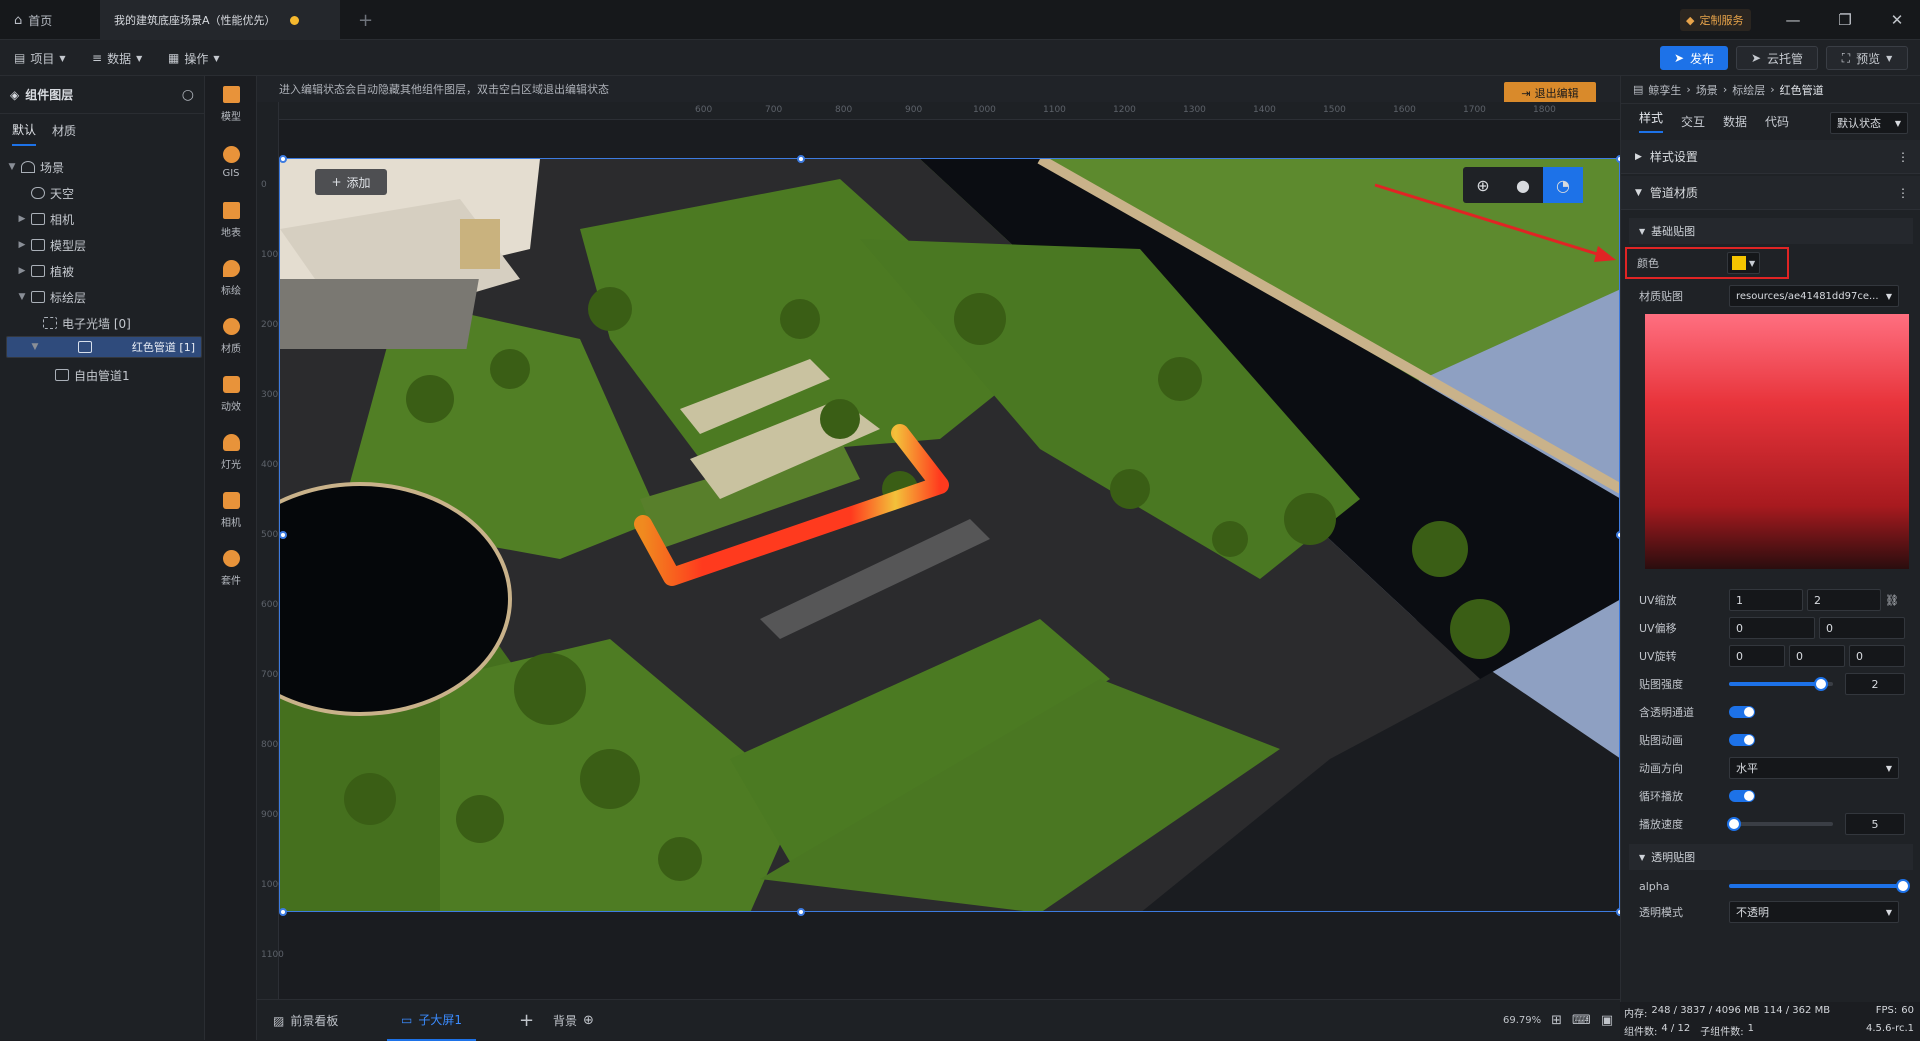 The height and width of the screenshot is (1041, 1920). Describe the element at coordinates (231, 452) in the screenshot. I see `rail-light: 灯光` at that location.